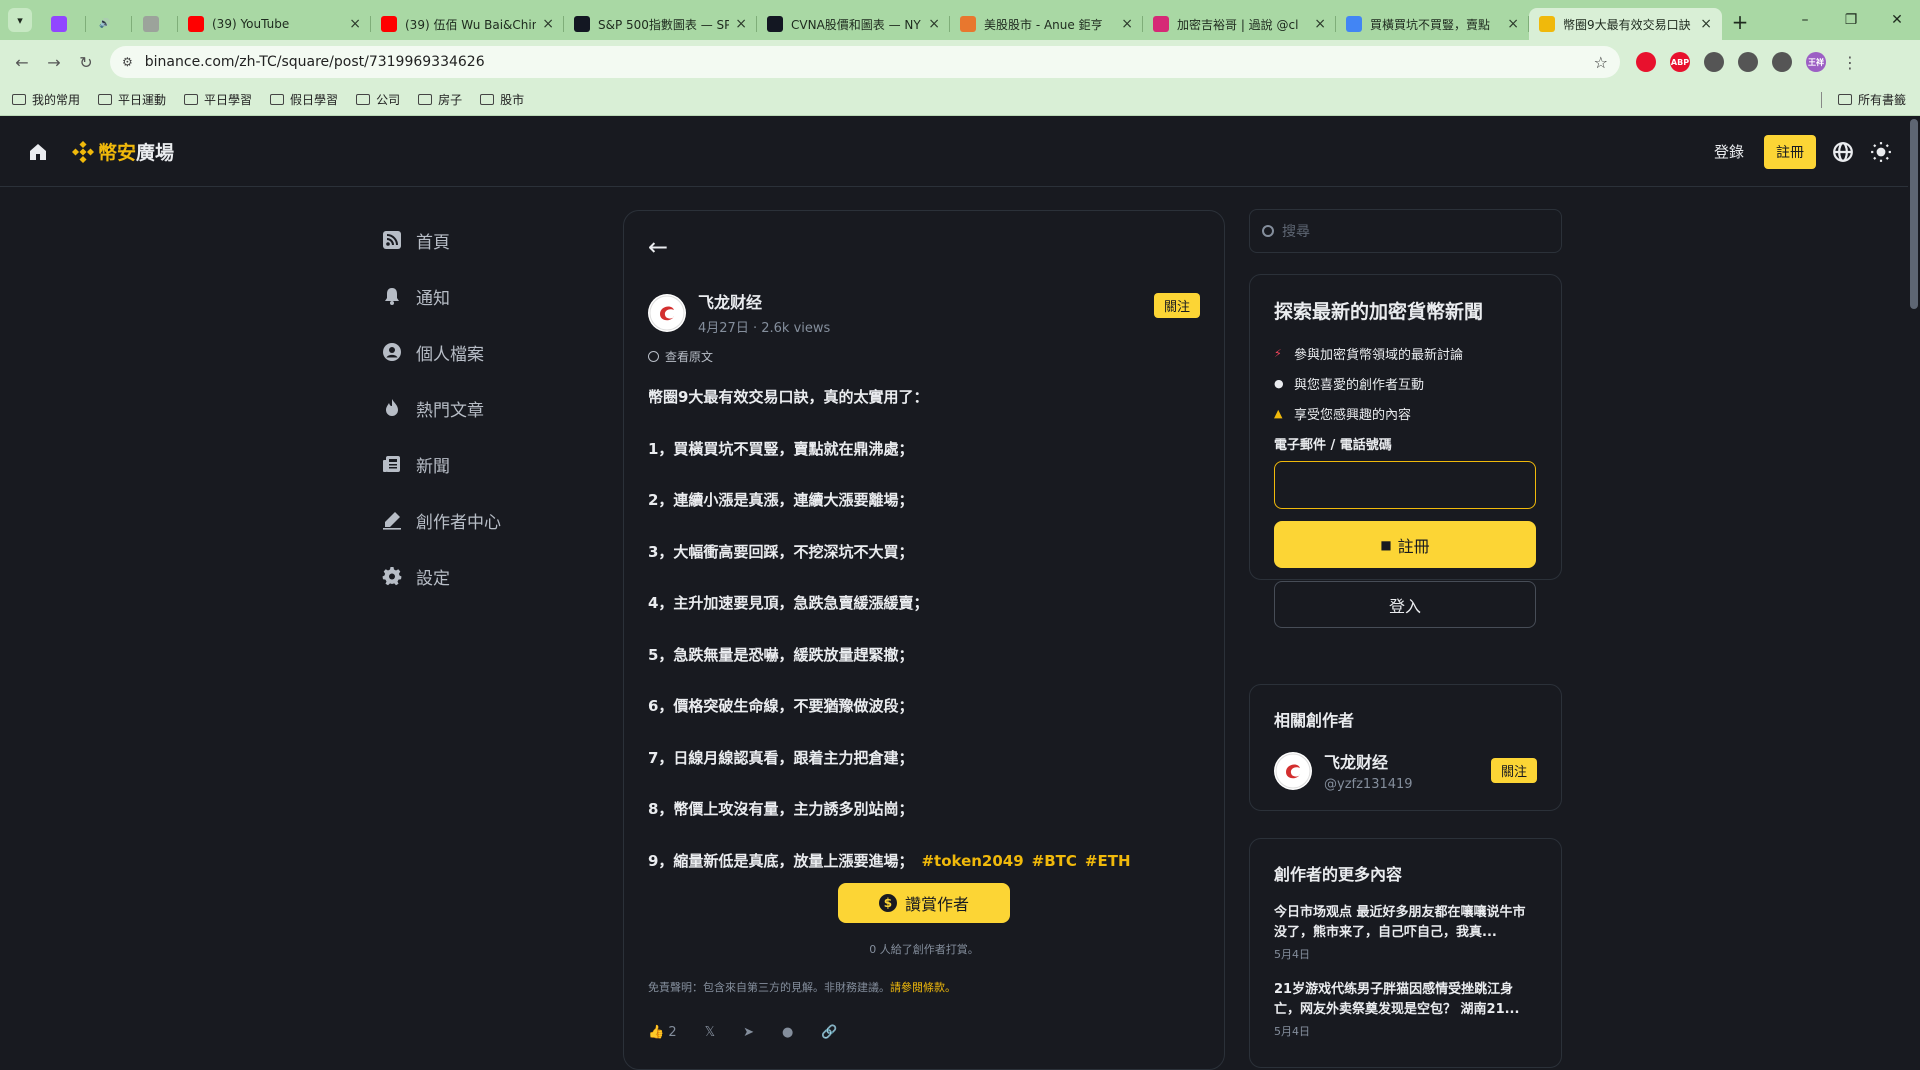 This screenshot has height=1070, width=1920. I want to click on browser-tab: 買橫買坑不買豎，賣點 ×, so click(1432, 24).